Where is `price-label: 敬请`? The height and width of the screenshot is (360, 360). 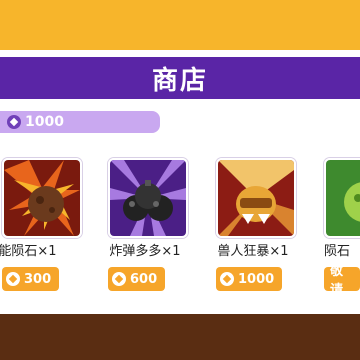
price-label: 敬请 is located at coordinates (337, 280).